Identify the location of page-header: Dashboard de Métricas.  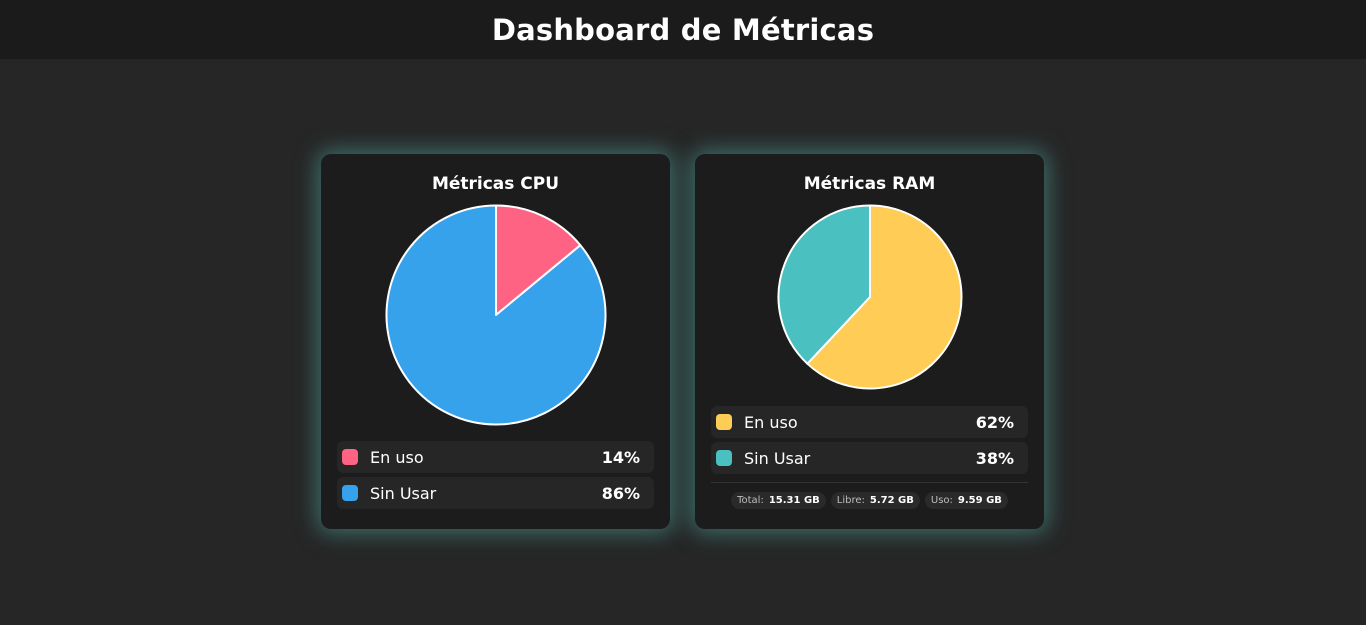
(683, 29).